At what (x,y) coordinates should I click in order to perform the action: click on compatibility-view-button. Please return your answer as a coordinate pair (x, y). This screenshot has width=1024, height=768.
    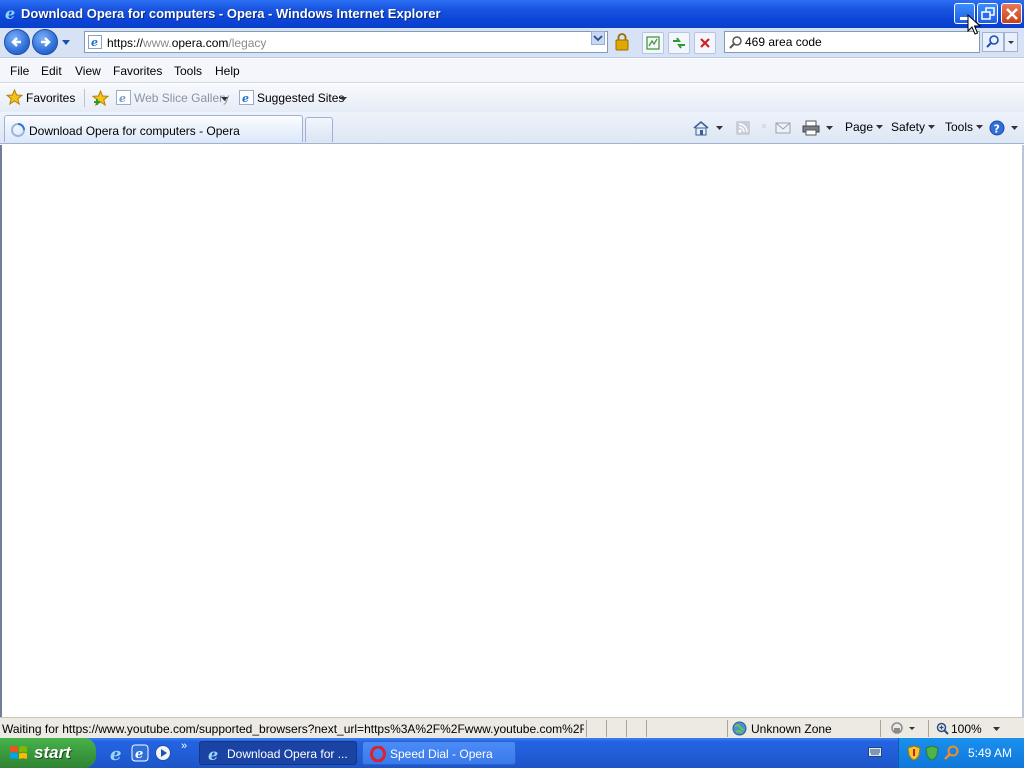
    Looking at the image, I should click on (653, 43).